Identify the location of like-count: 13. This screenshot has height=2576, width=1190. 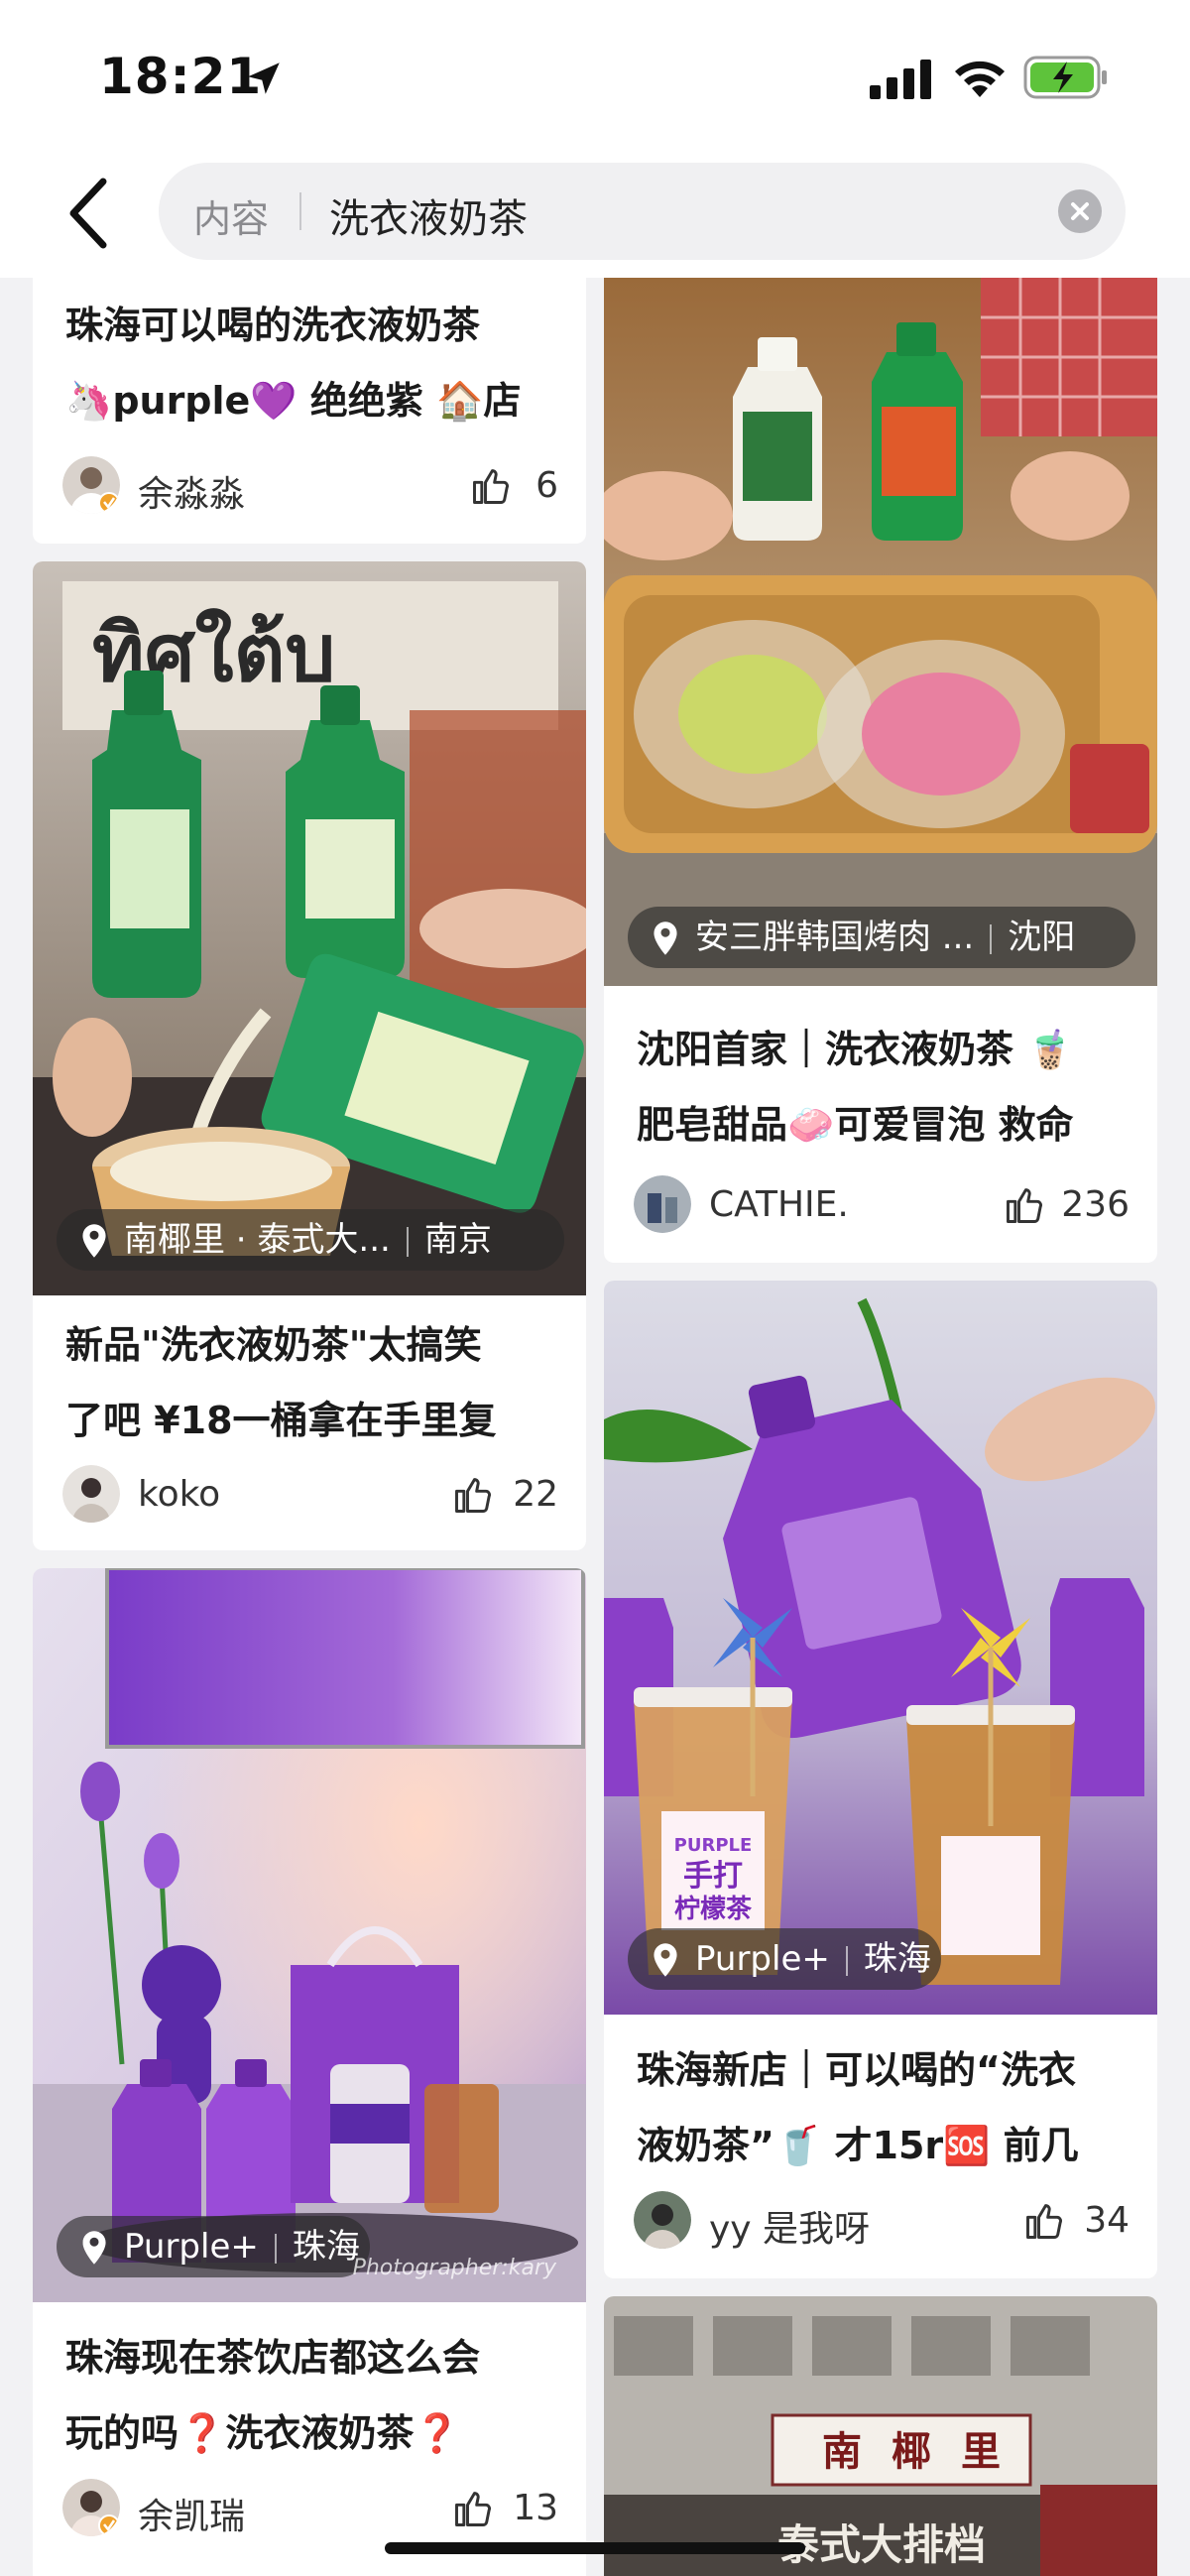
(535, 2508).